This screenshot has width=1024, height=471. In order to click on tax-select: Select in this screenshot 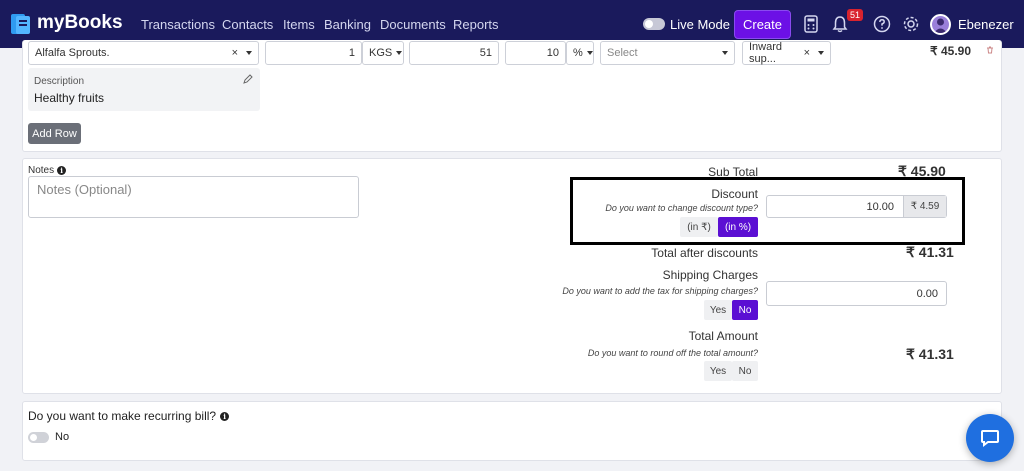, I will do `click(667, 53)`.